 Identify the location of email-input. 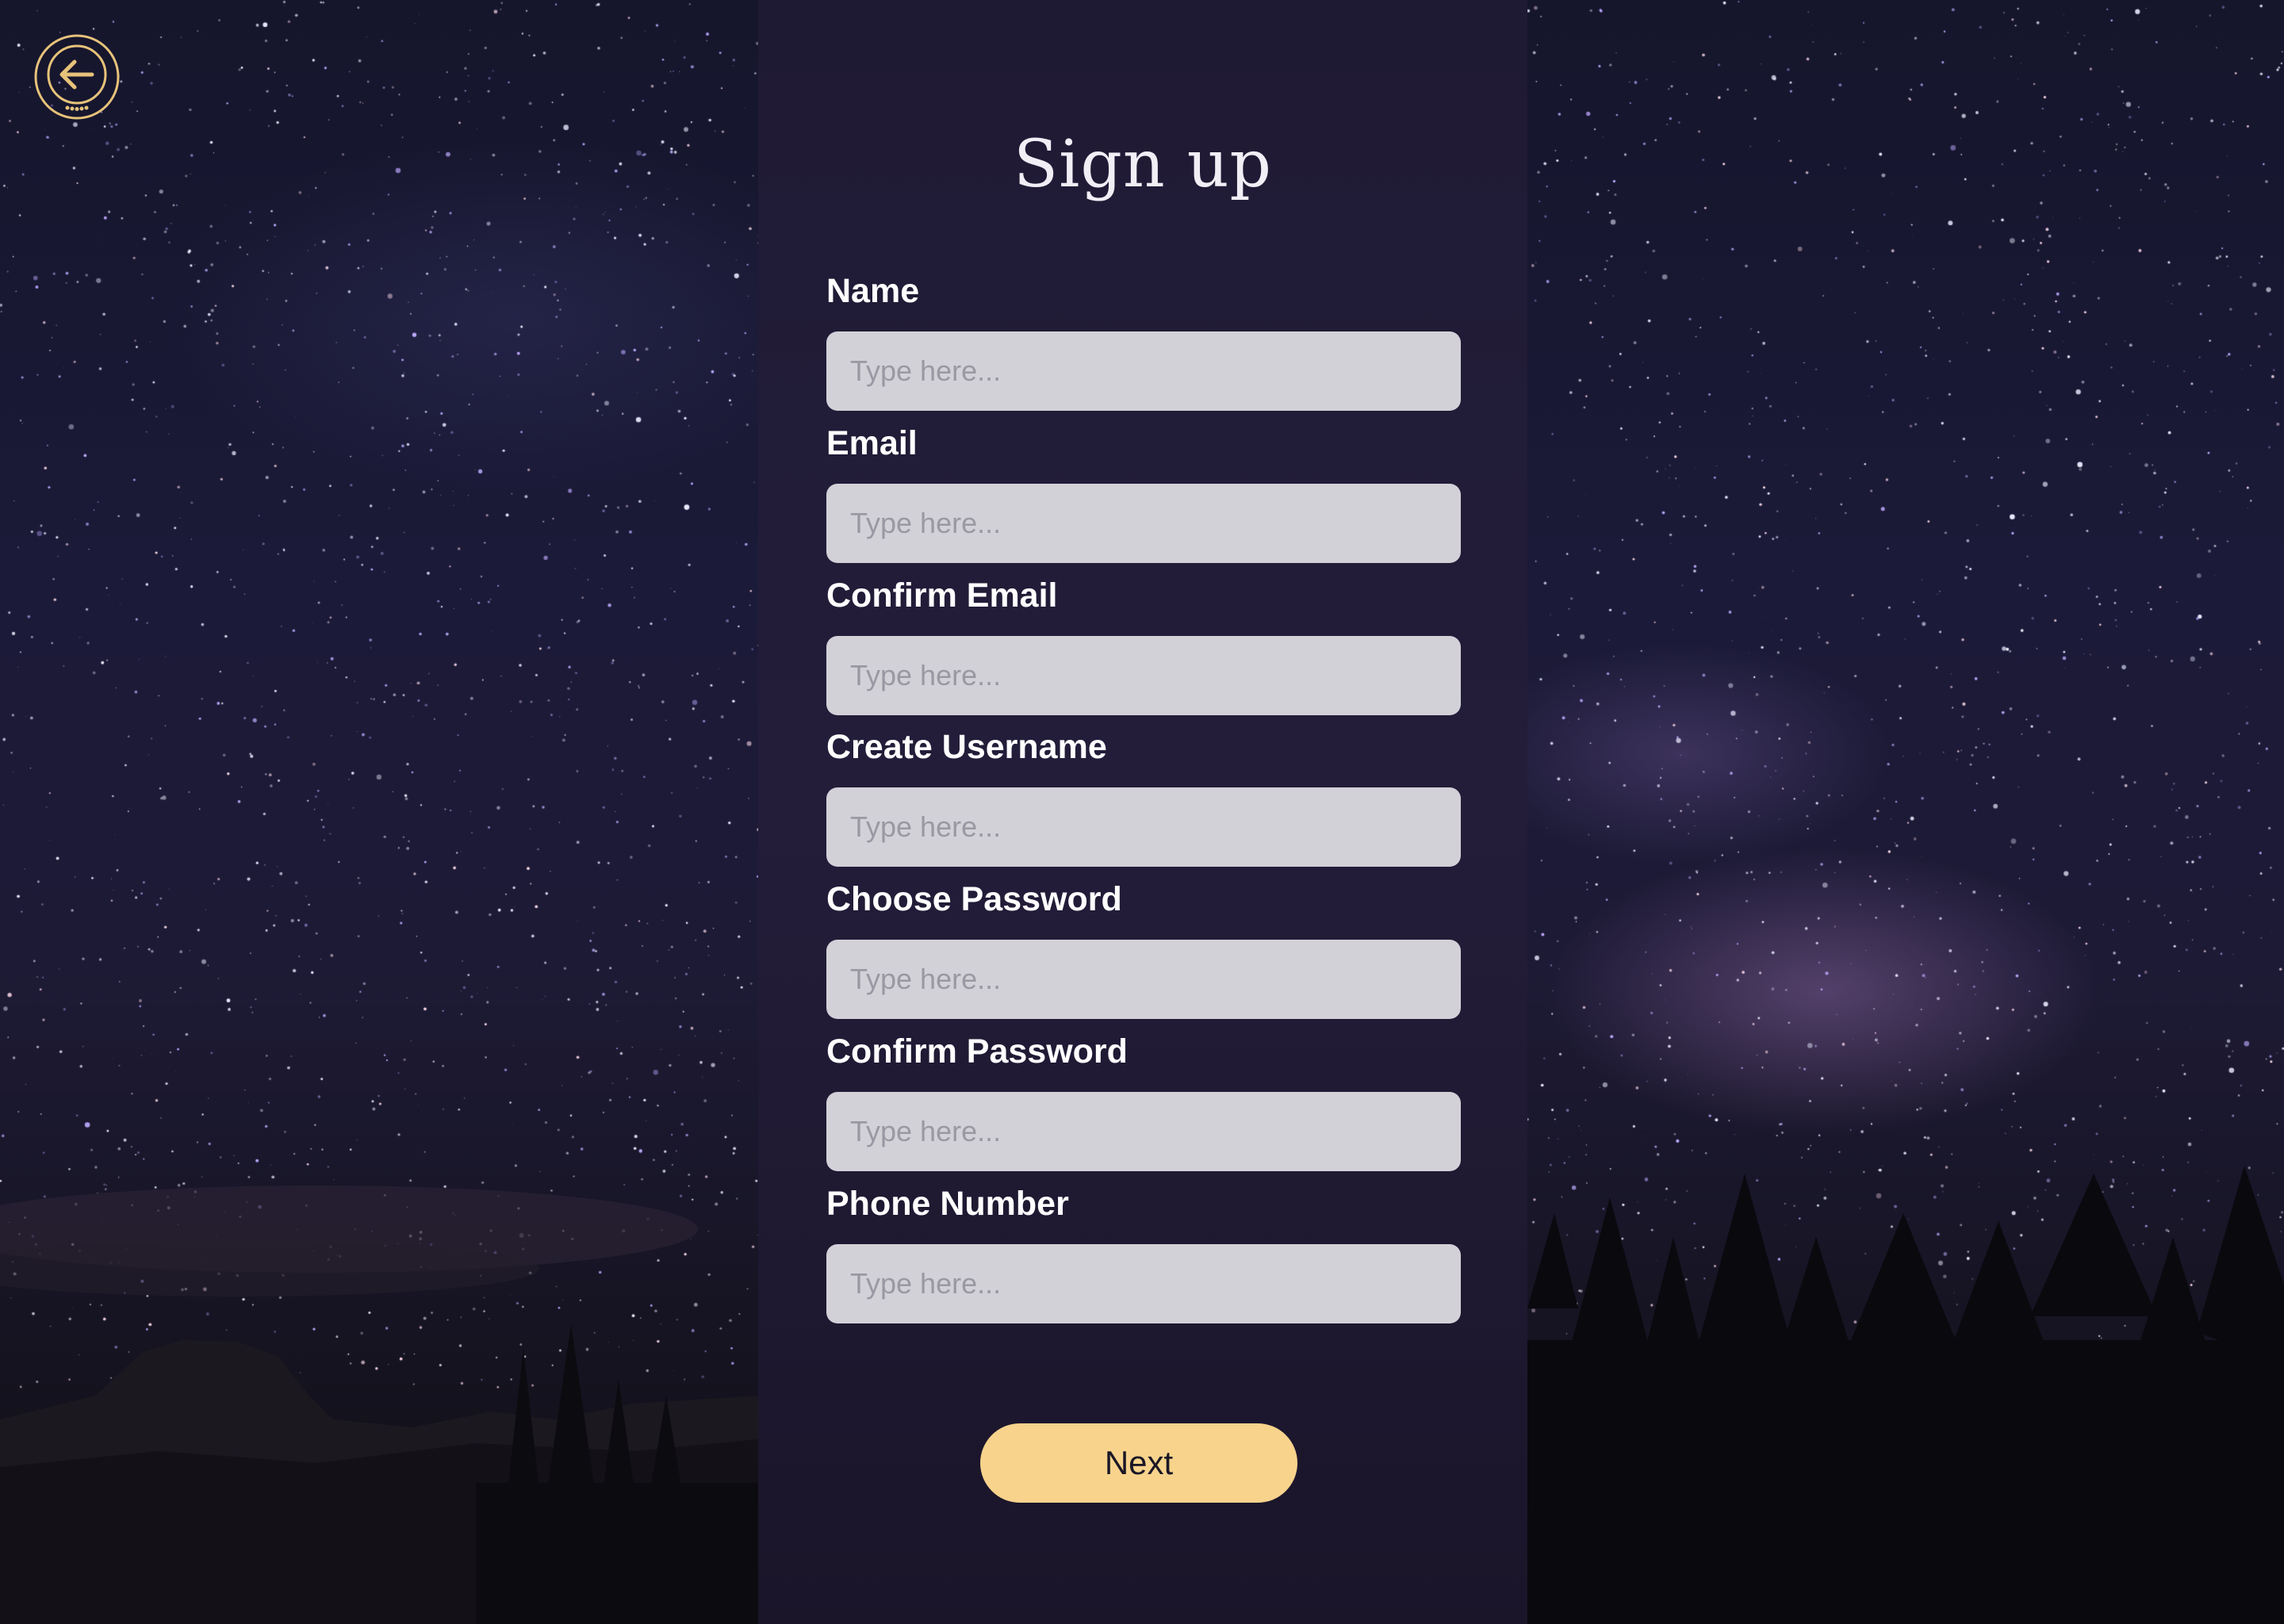
(1143, 523).